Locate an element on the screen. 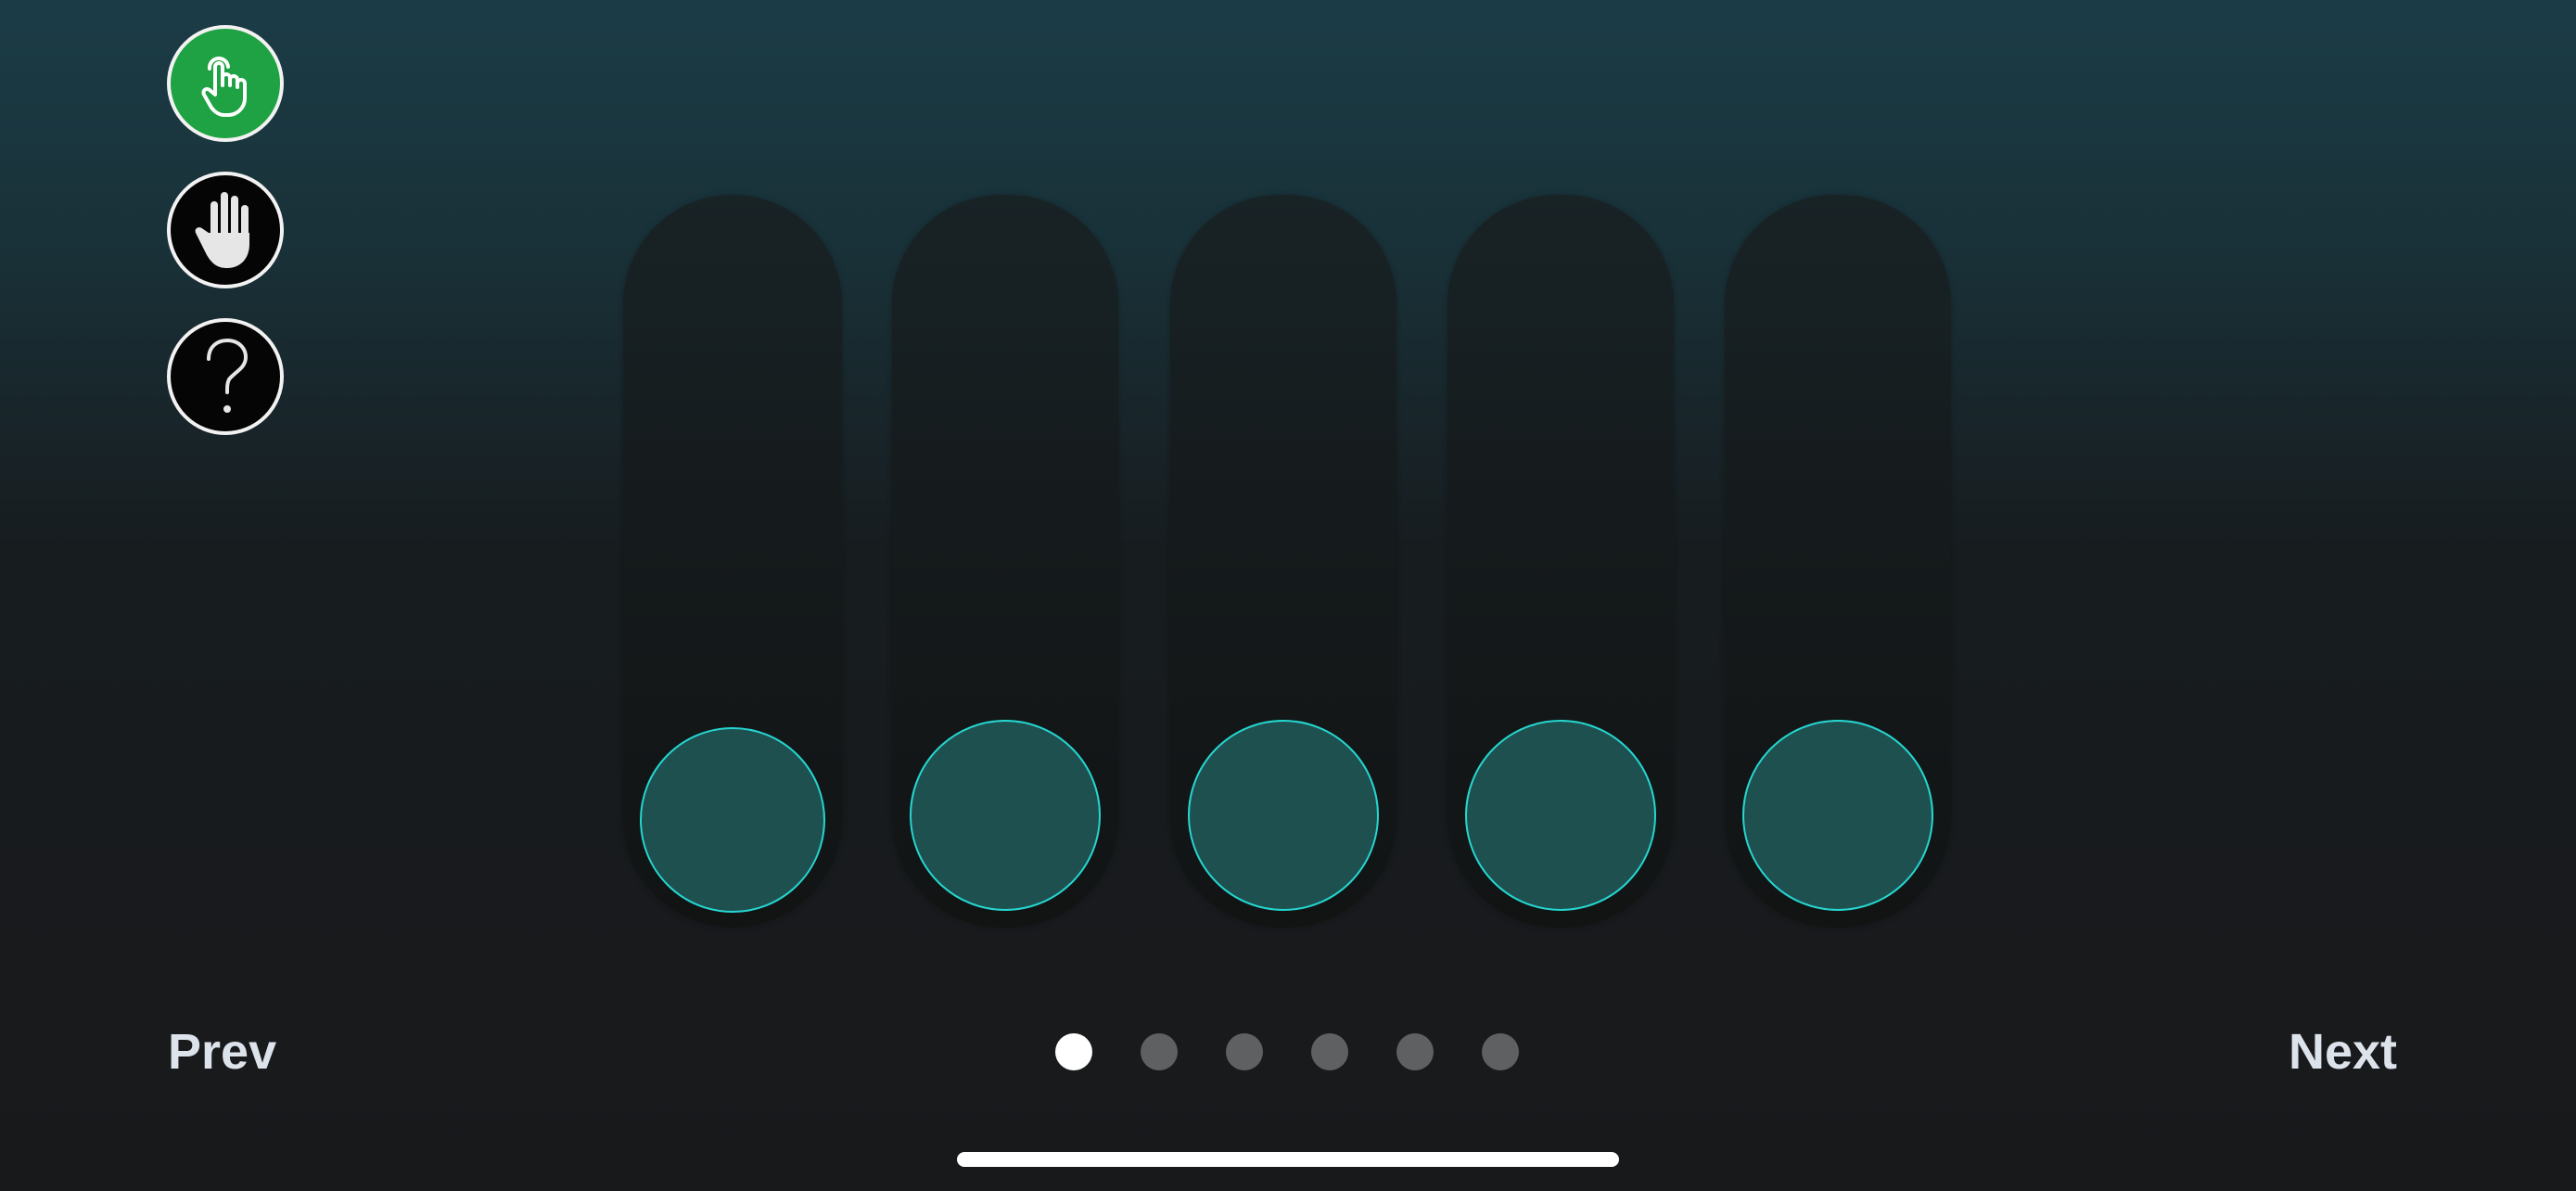  home-indicator is located at coordinates (1288, 1159).